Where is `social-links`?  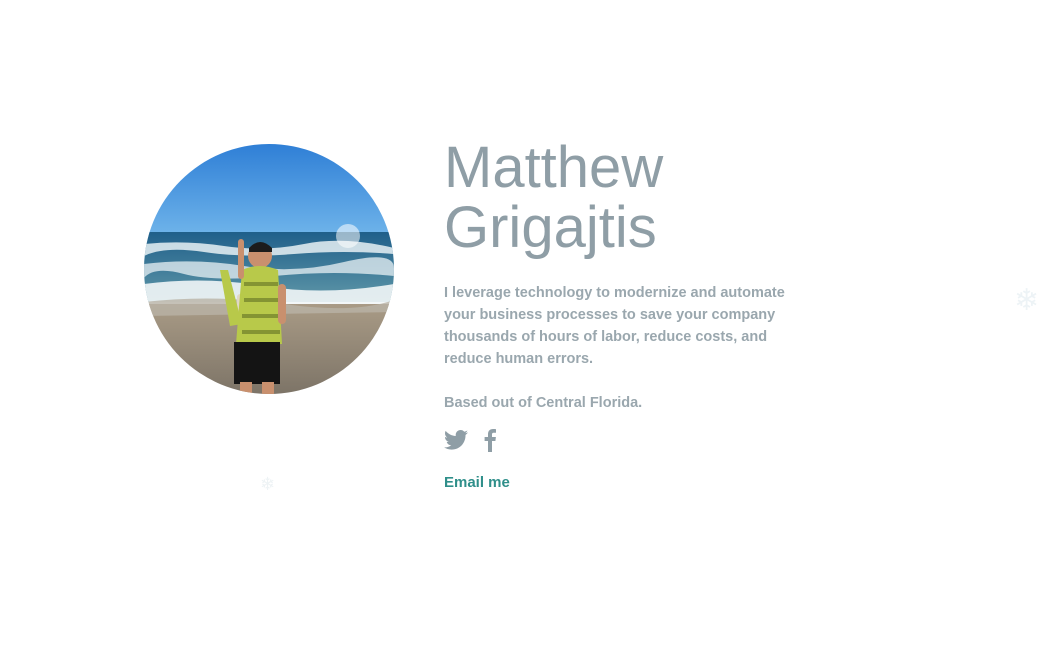
social-links is located at coordinates (634, 442).